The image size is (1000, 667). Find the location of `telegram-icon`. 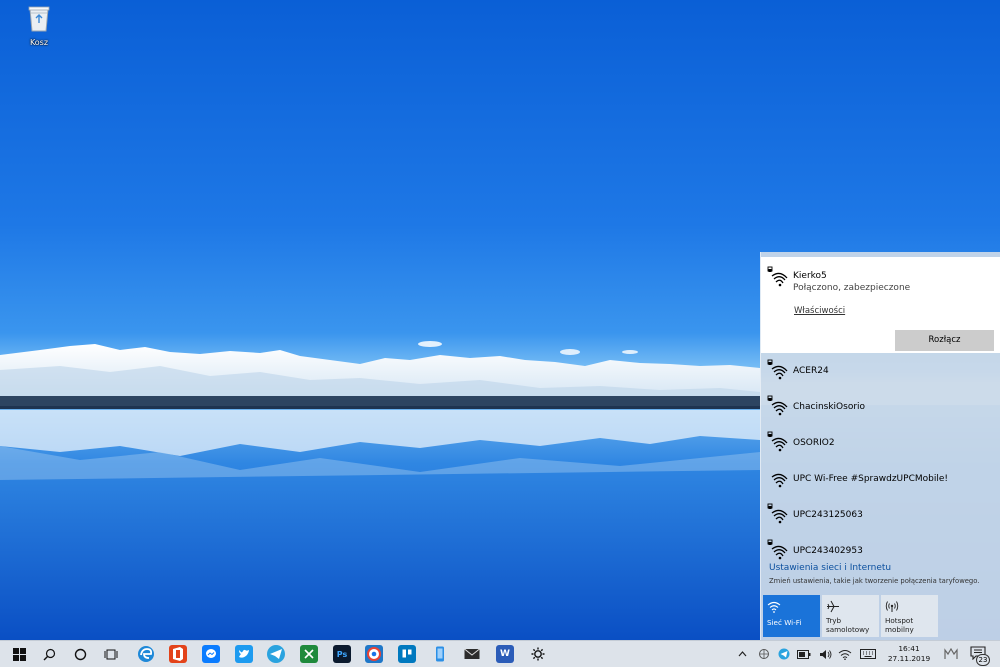

telegram-icon is located at coordinates (276, 654).